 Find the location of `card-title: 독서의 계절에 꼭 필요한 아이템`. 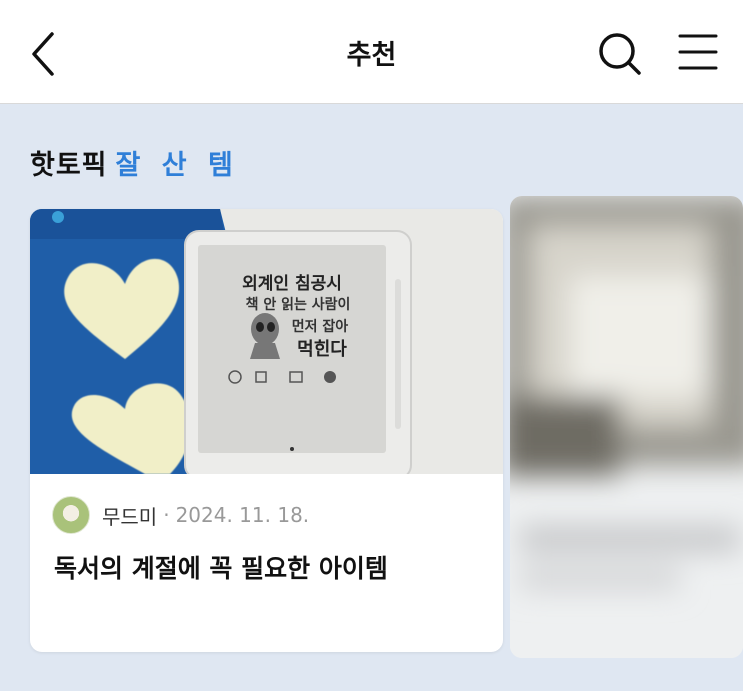

card-title: 독서의 계절에 꼭 필요한 아이템 is located at coordinates (221, 567).